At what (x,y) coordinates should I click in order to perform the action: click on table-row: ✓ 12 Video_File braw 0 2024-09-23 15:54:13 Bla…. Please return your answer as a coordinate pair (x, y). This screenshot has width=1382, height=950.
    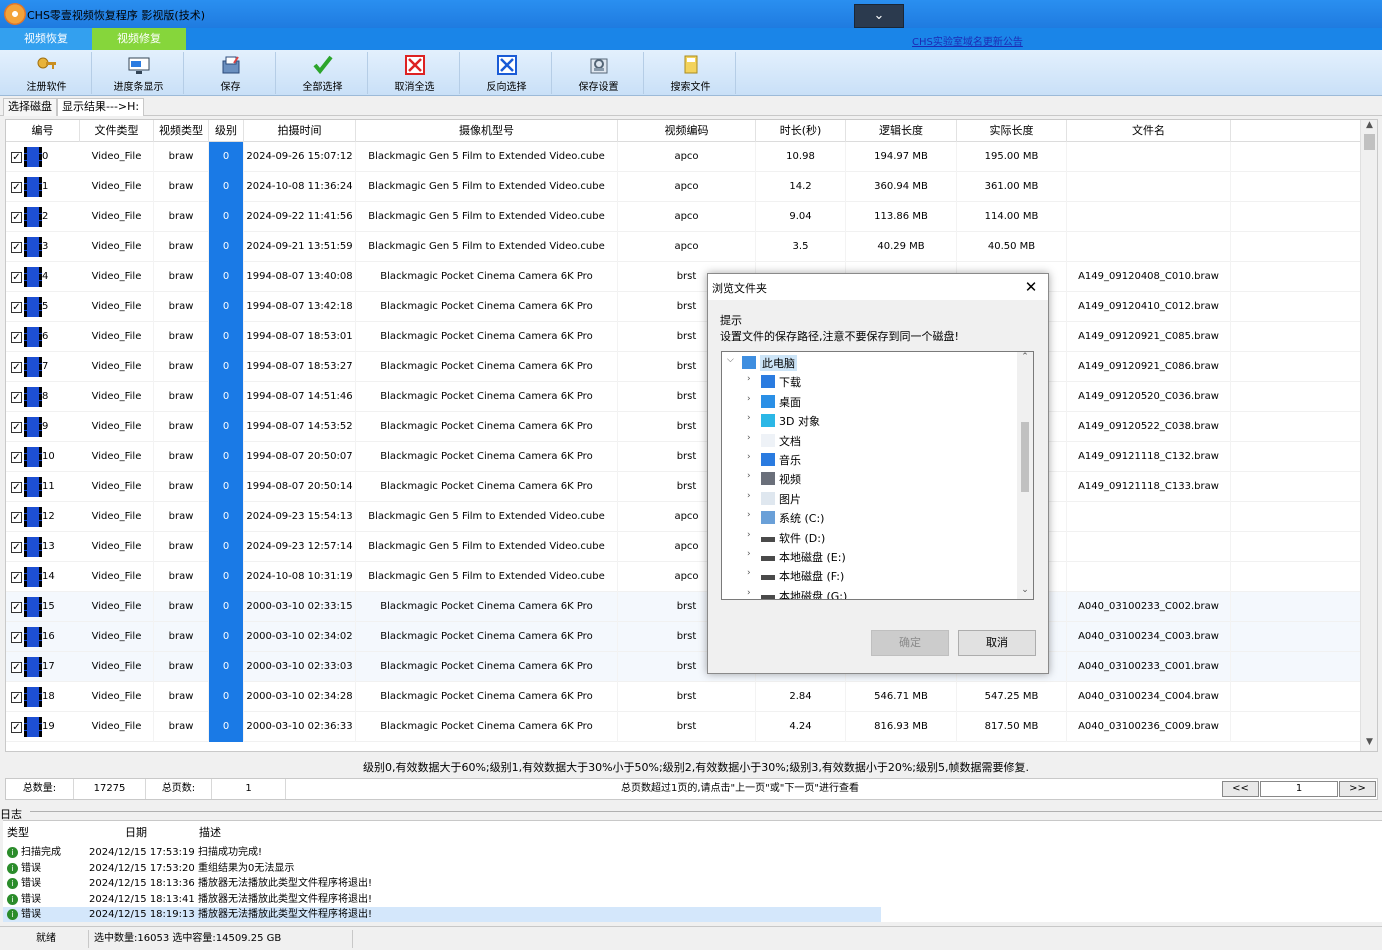
    Looking at the image, I should click on (683, 517).